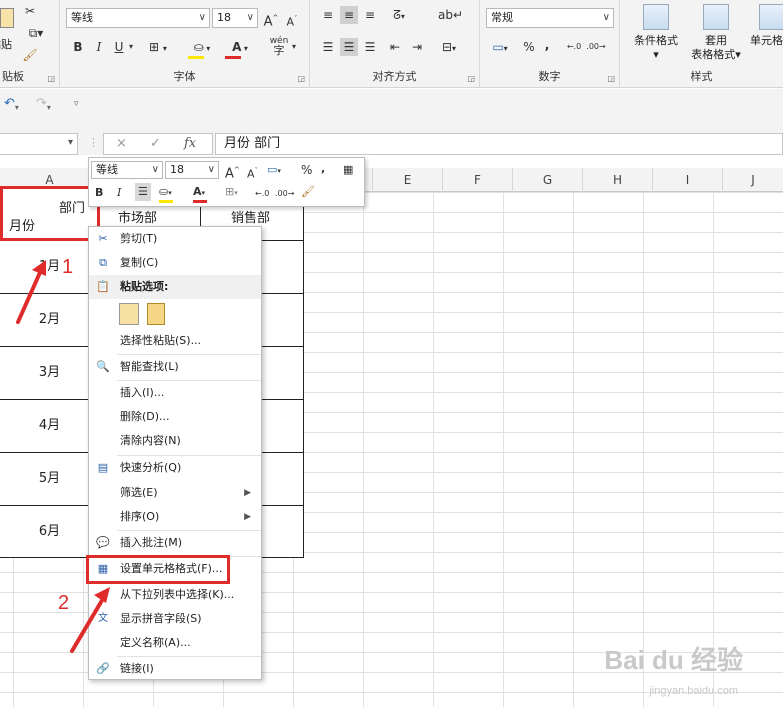 The image size is (783, 707). What do you see at coordinates (753, 180) in the screenshot?
I see `column-header-j: J` at bounding box center [753, 180].